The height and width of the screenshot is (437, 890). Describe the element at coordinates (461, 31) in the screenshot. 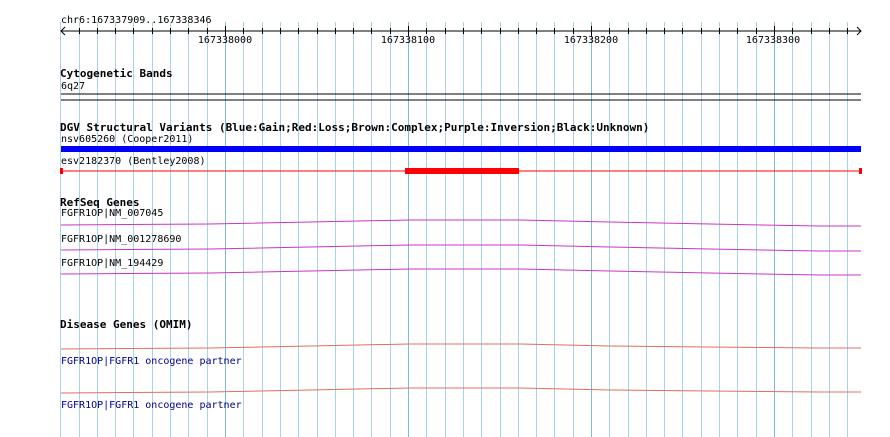

I see `ruler` at that location.